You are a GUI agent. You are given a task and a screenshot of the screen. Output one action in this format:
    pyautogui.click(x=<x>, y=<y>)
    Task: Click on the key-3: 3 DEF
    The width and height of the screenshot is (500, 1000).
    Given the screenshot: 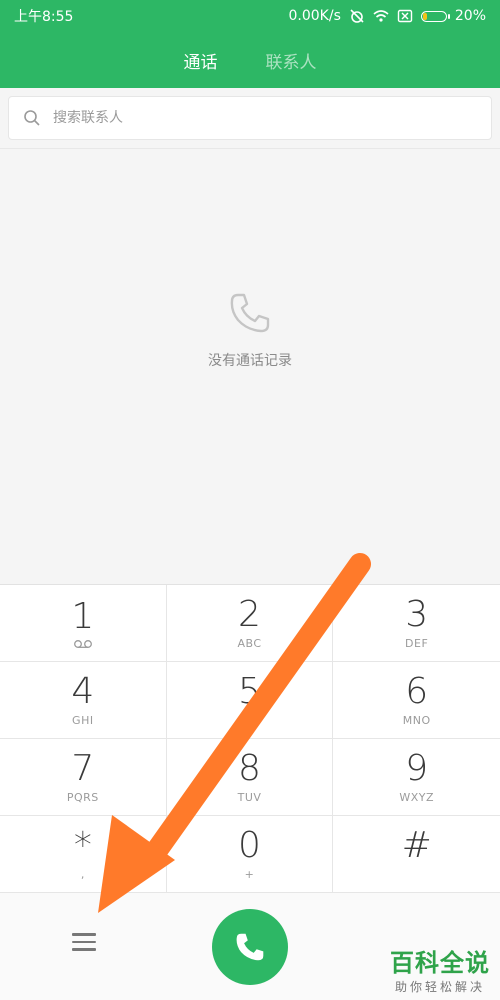 What is the action you would take?
    pyautogui.click(x=416, y=623)
    